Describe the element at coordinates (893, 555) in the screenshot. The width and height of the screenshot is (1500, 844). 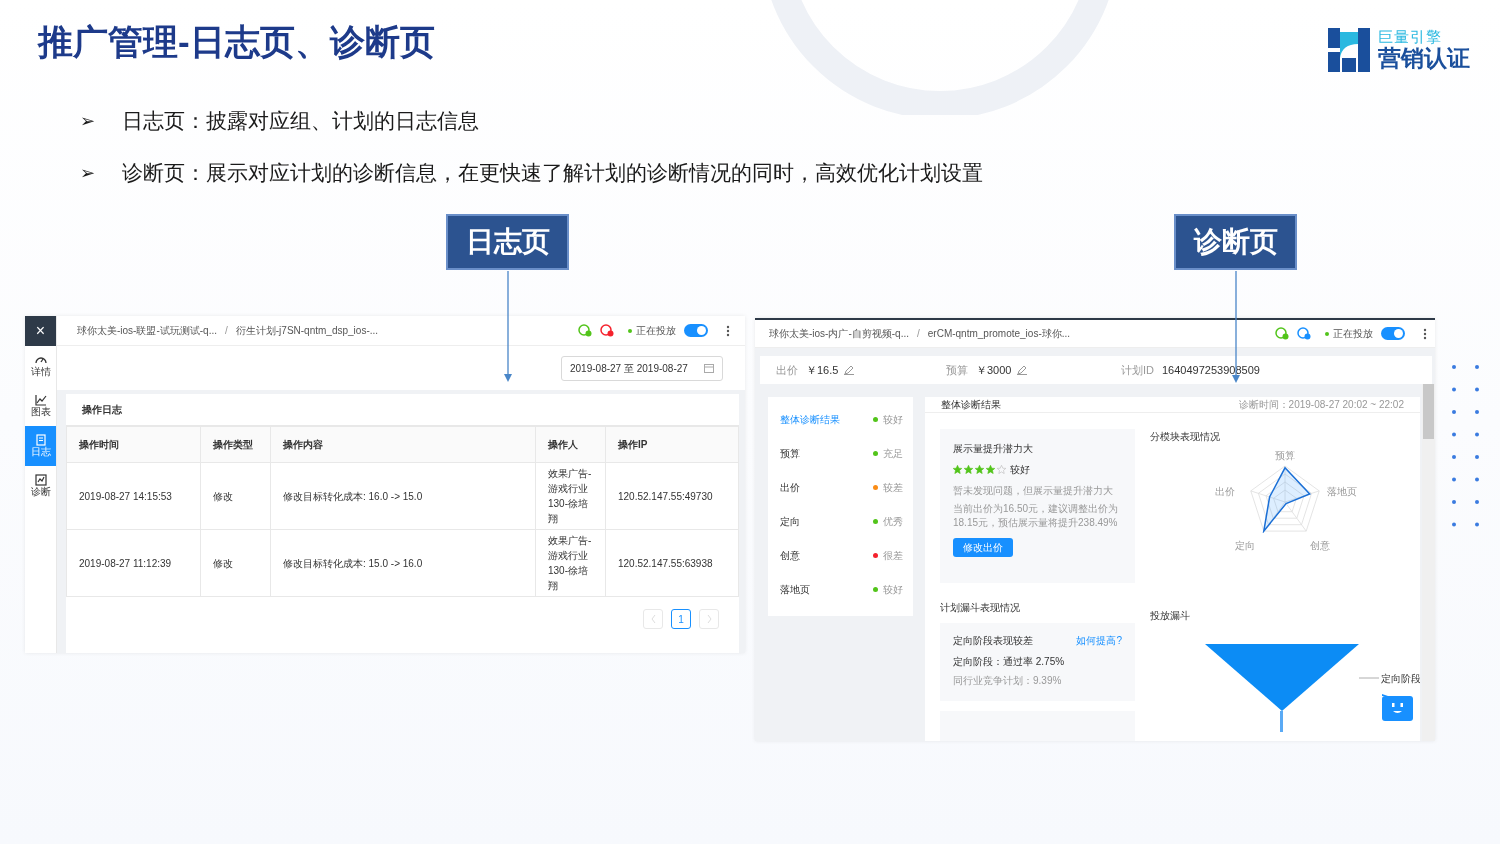
I see `status-text: 很差` at that location.